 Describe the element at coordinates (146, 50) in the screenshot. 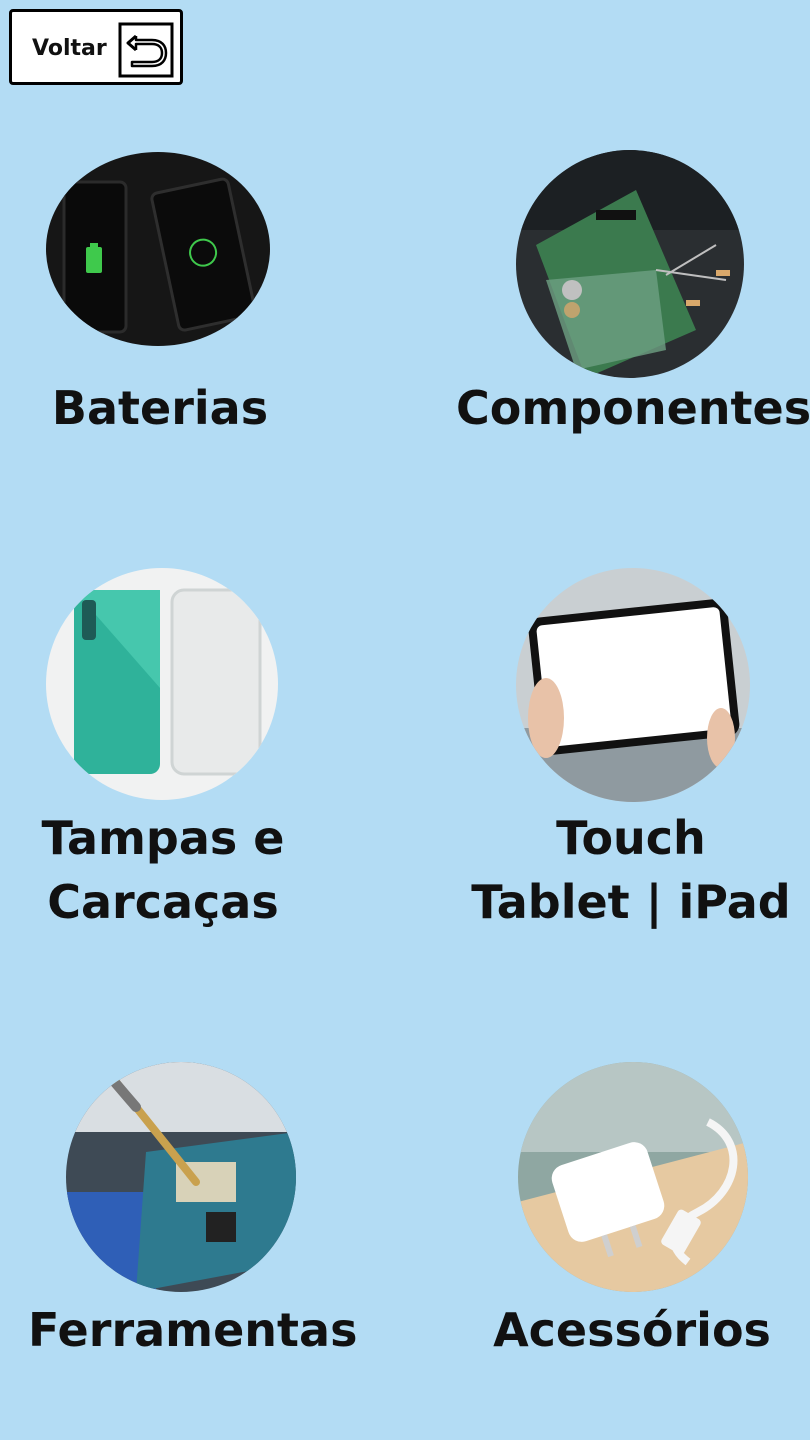

I see `return-arrow-icon` at that location.